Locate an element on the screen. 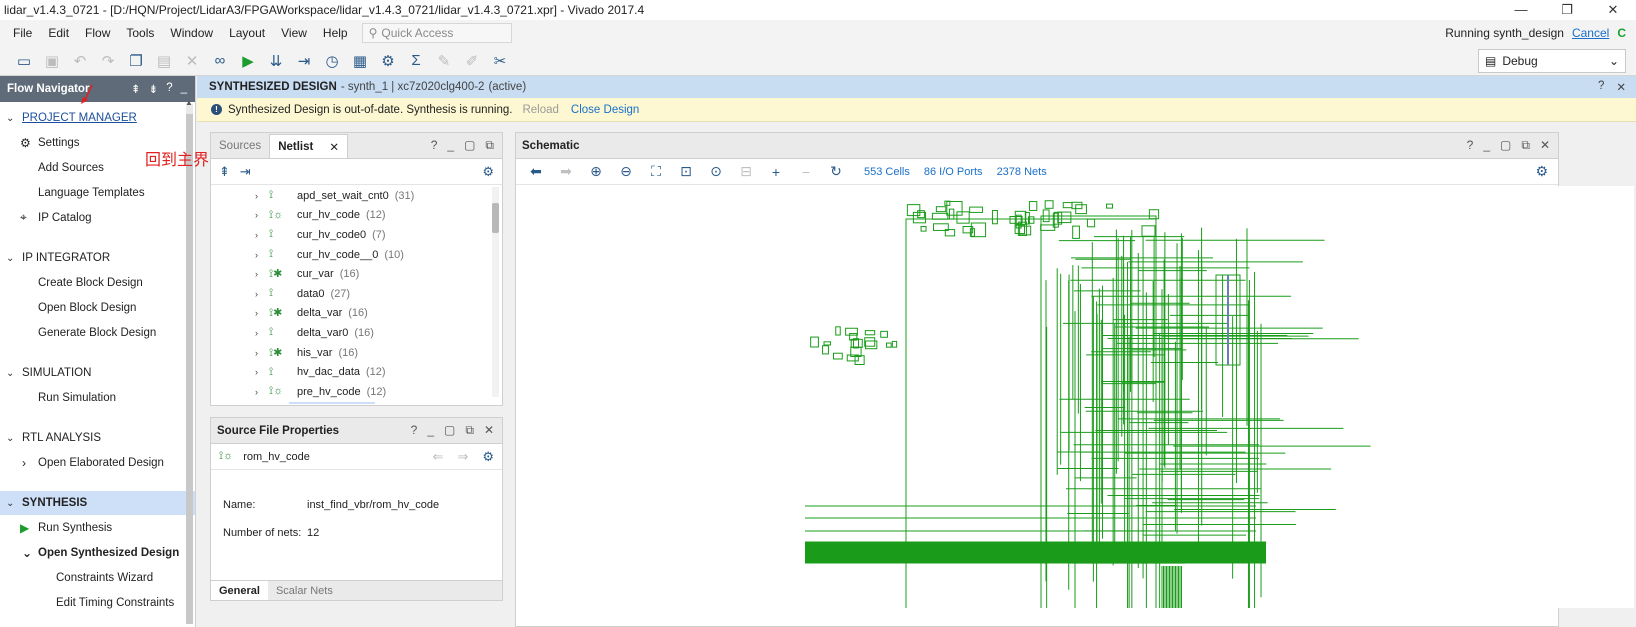 Image resolution: width=1636 pixels, height=627 pixels. collapse-all-icon: ⇞ is located at coordinates (136, 89).